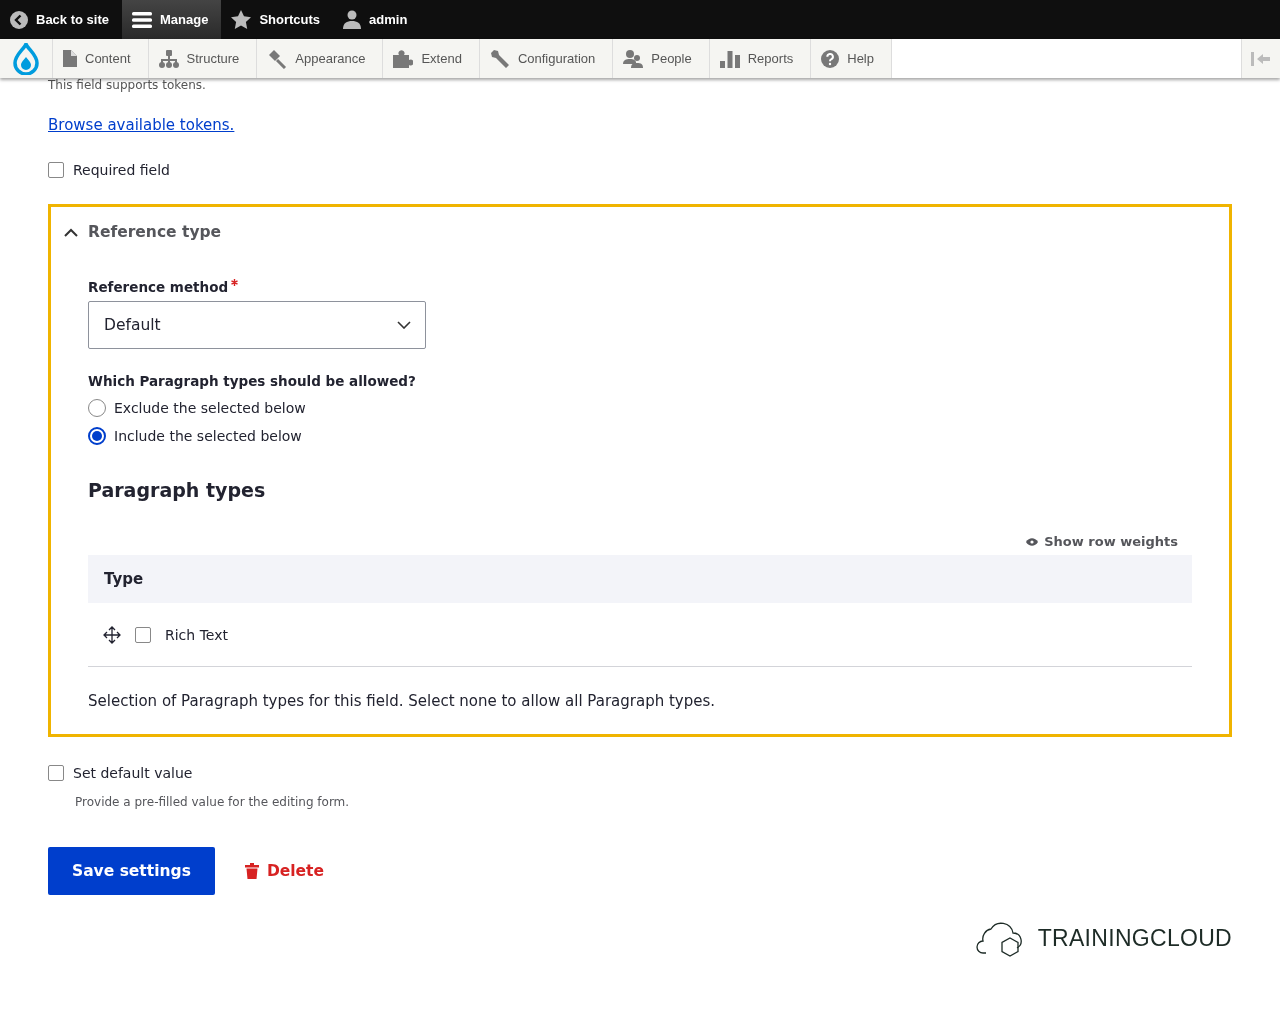 The image size is (1280, 1024). Describe the element at coordinates (97, 436) in the screenshot. I see `radio-button` at that location.